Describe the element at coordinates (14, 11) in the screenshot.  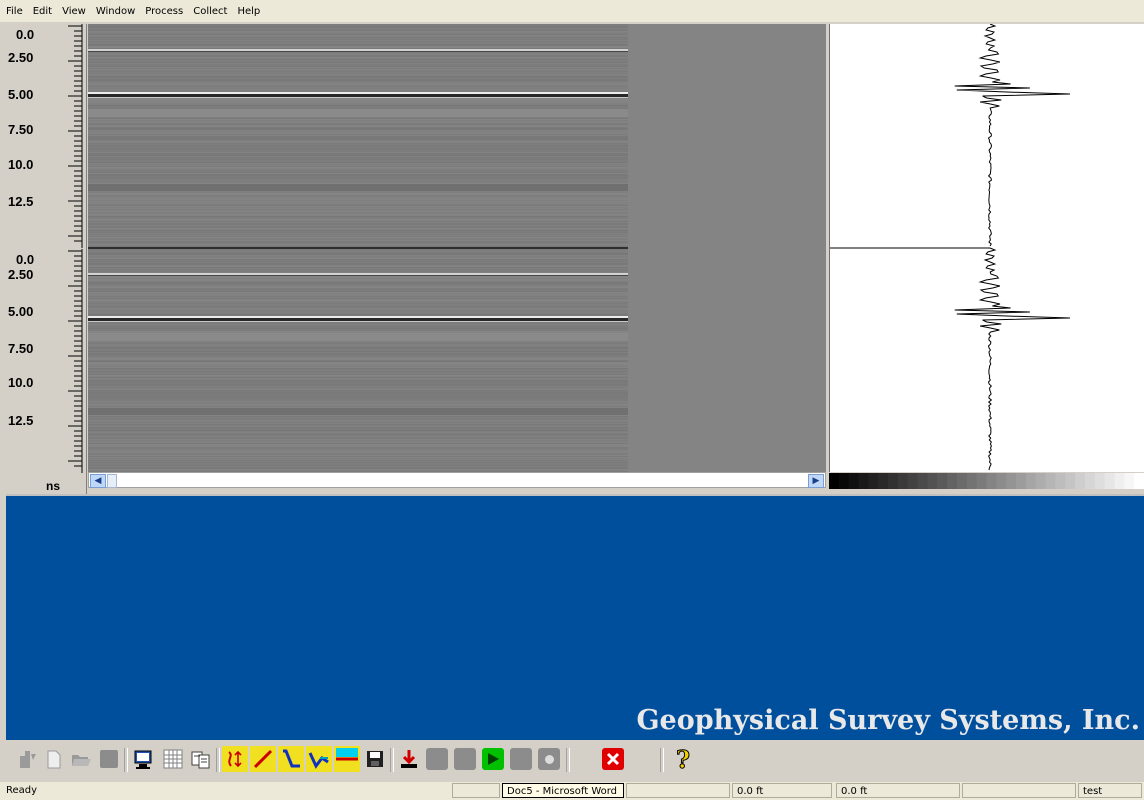
I see `menu-file: File` at that location.